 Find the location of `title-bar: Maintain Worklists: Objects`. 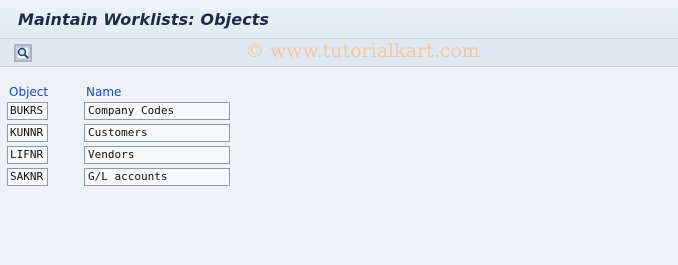

title-bar: Maintain Worklists: Objects is located at coordinates (339, 19).